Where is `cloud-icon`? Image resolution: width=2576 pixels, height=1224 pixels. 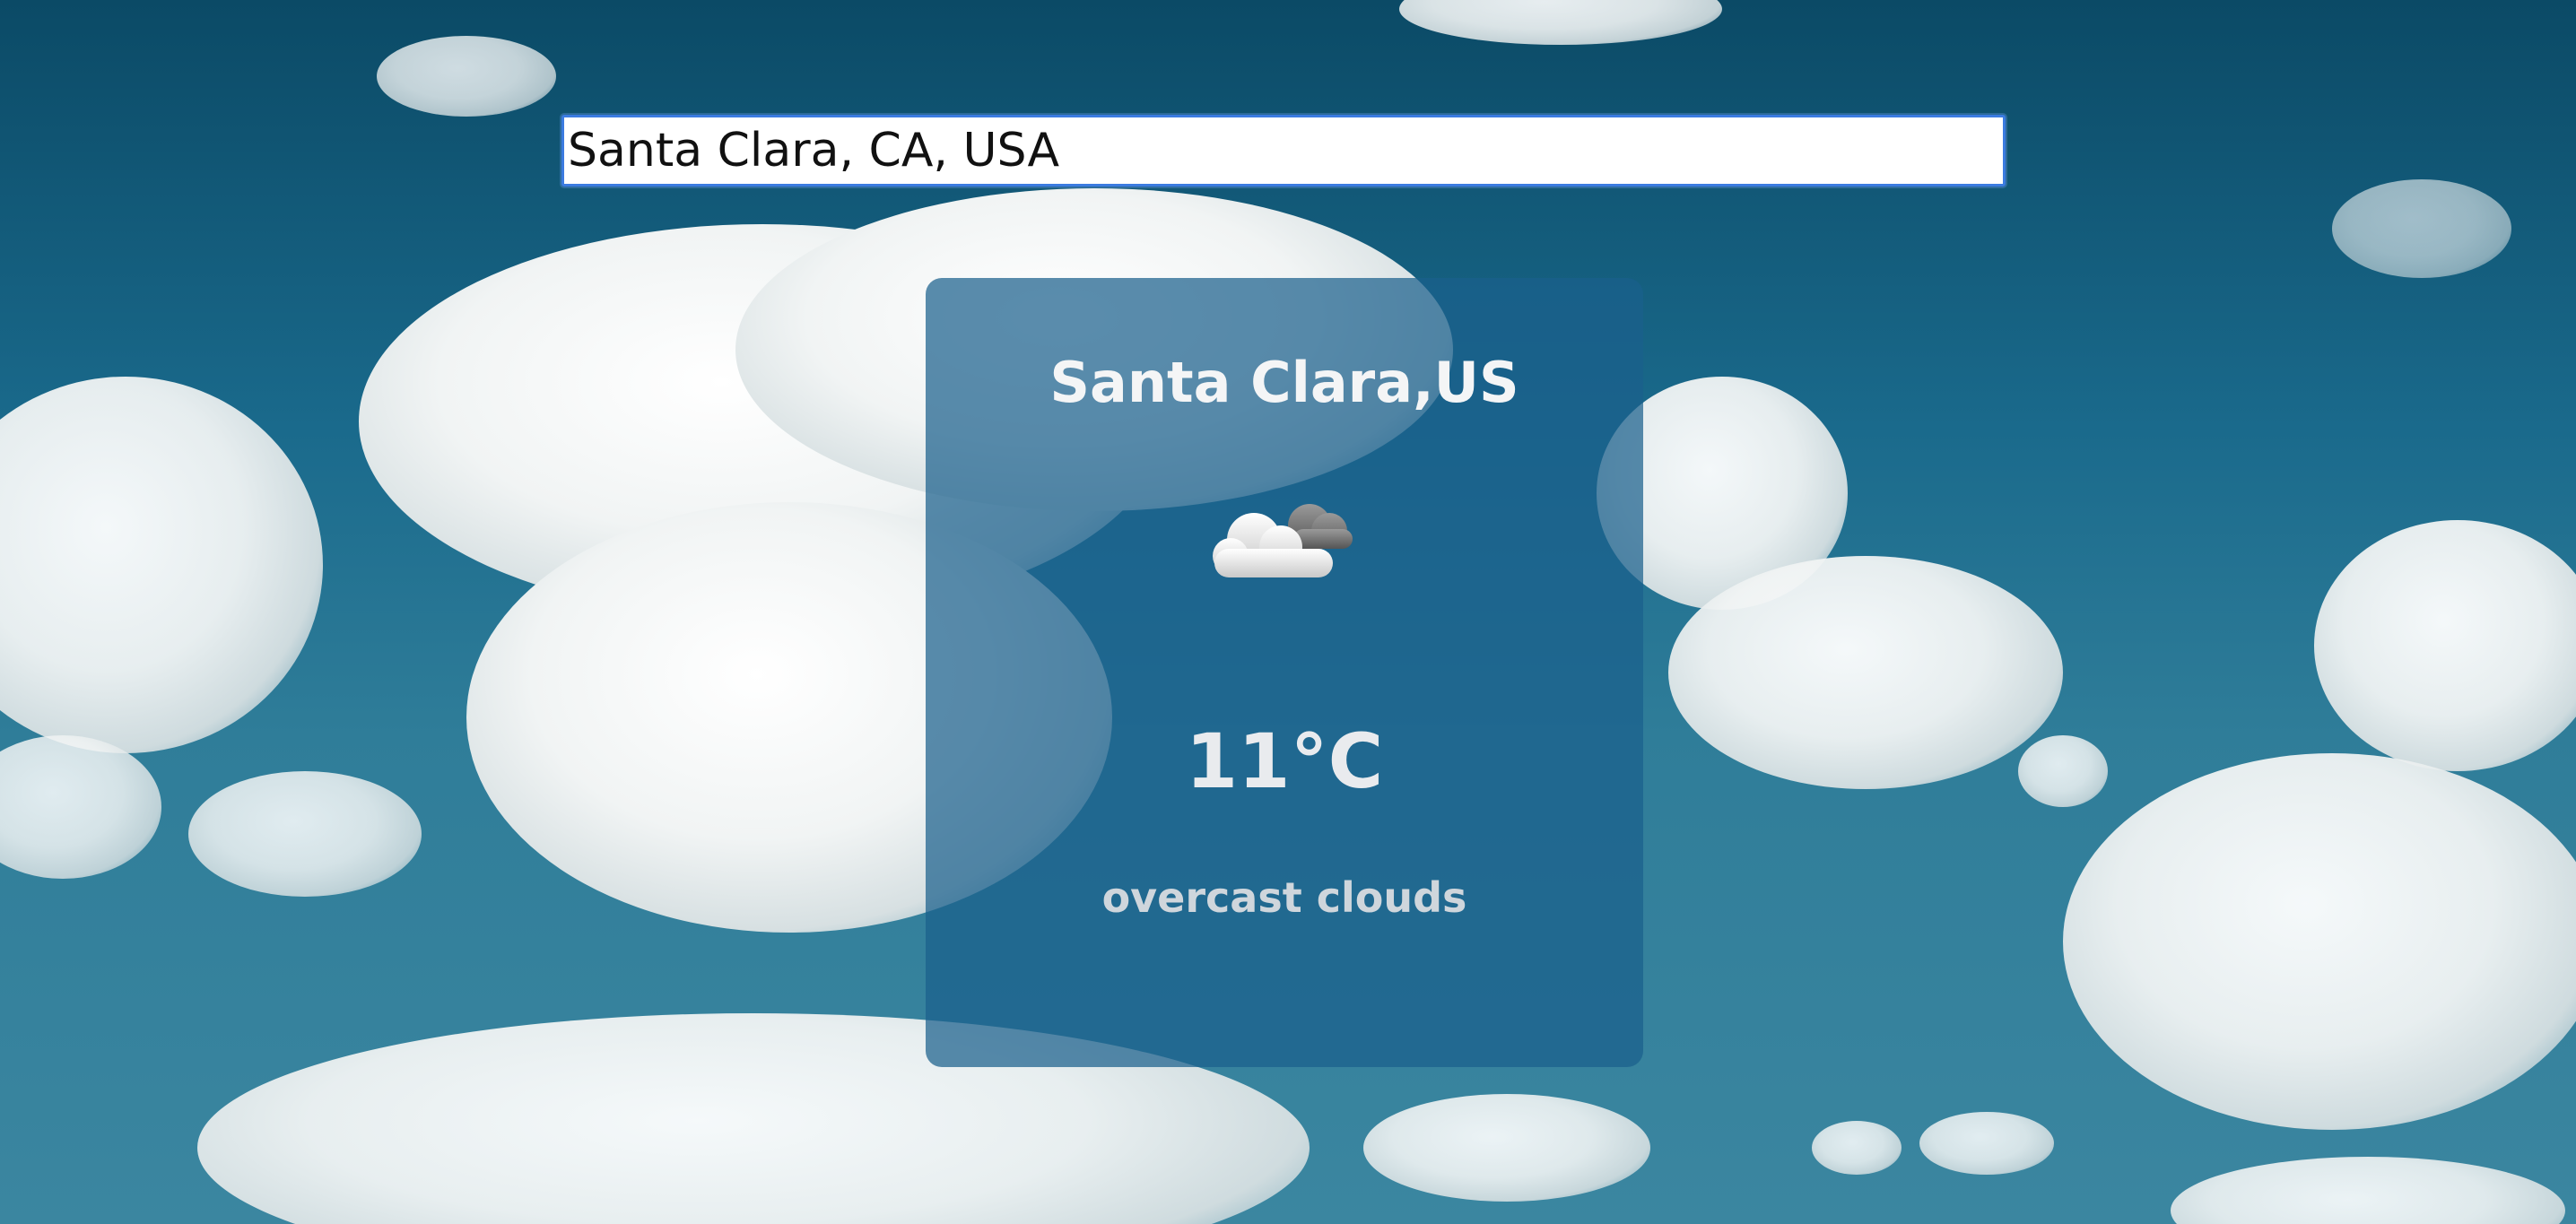
cloud-icon is located at coordinates (1284, 538).